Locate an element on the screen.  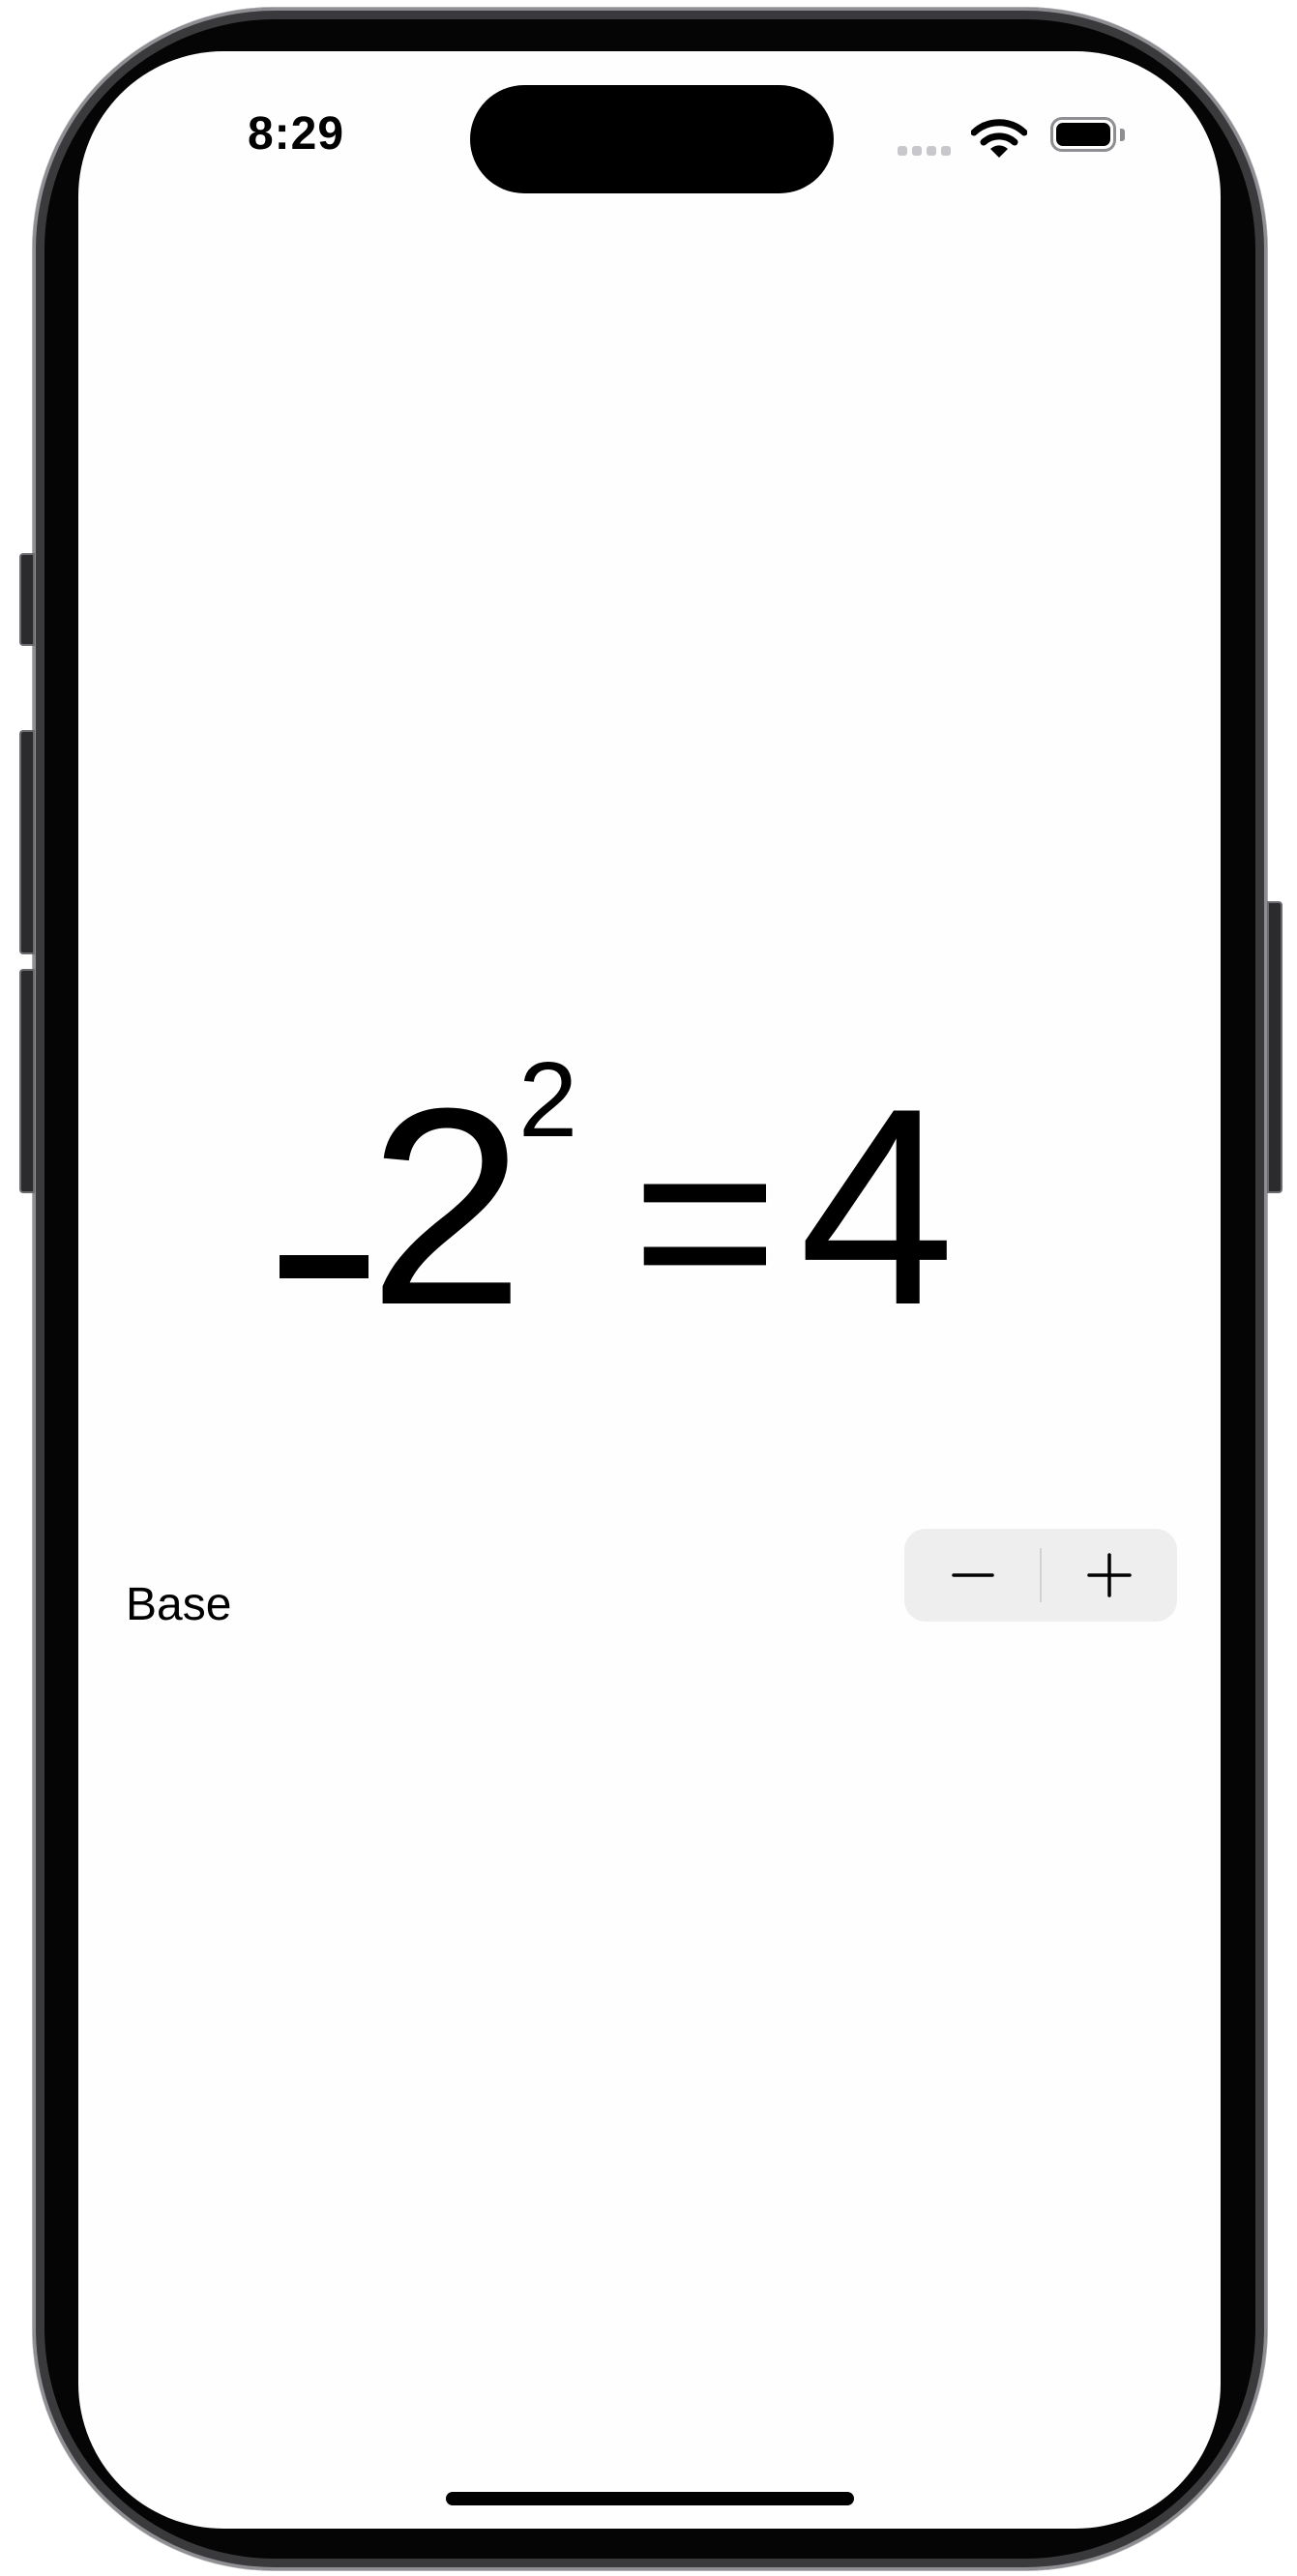
base-label: Base is located at coordinates (179, 1604).